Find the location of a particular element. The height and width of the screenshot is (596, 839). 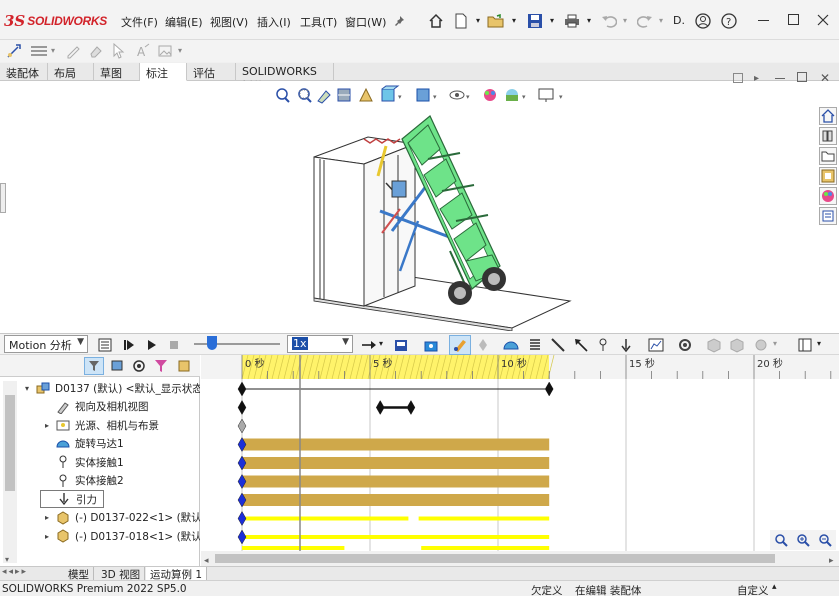

tree-item: ▾ D0137 (默认) <默认_显示状态 is located at coordinates (110, 388).